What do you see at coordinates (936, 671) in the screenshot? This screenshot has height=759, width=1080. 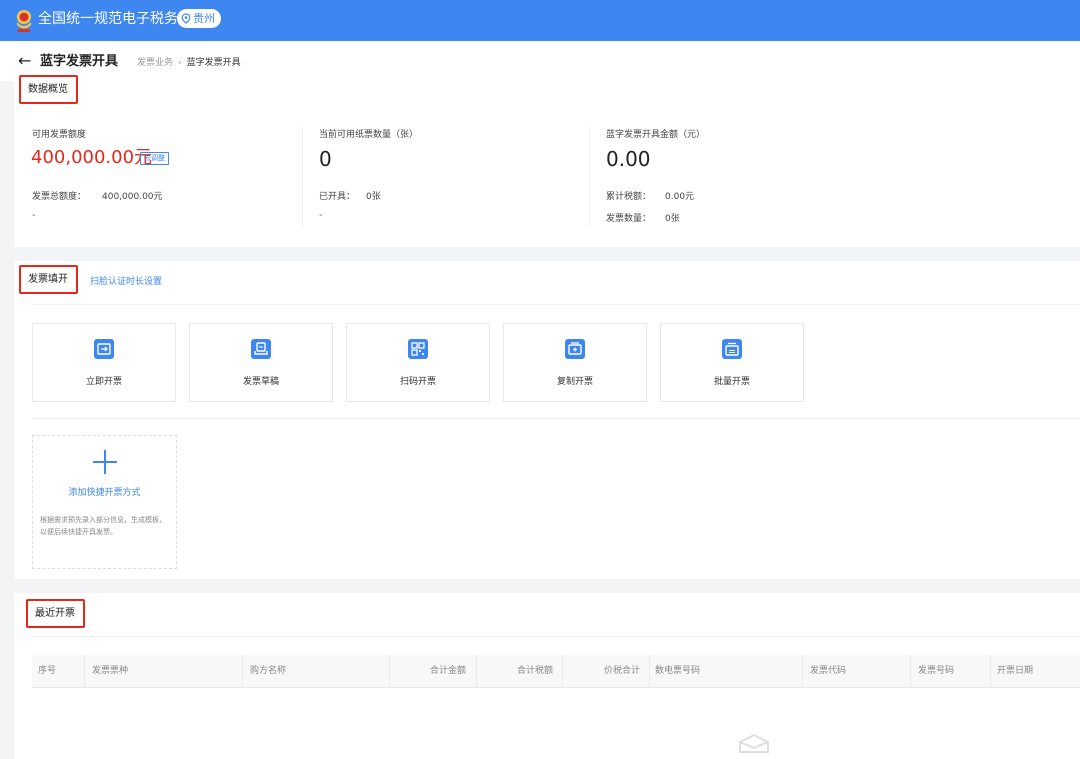 I see `column-header-invoice-number: 发票号码` at bounding box center [936, 671].